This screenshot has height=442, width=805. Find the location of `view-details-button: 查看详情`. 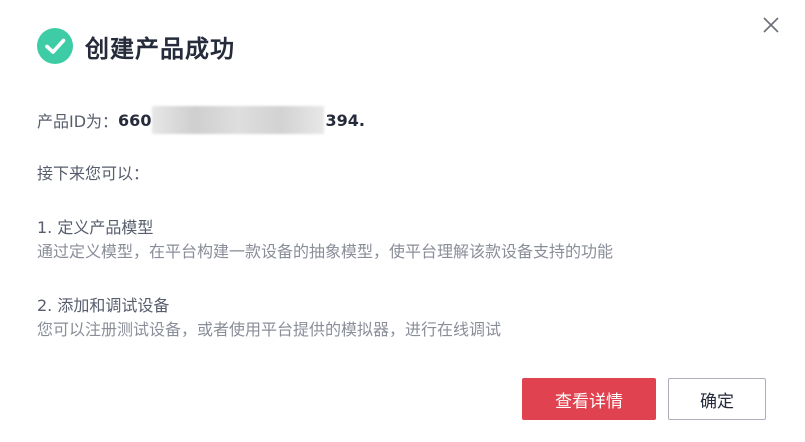

view-details-button: 查看详情 is located at coordinates (589, 399).